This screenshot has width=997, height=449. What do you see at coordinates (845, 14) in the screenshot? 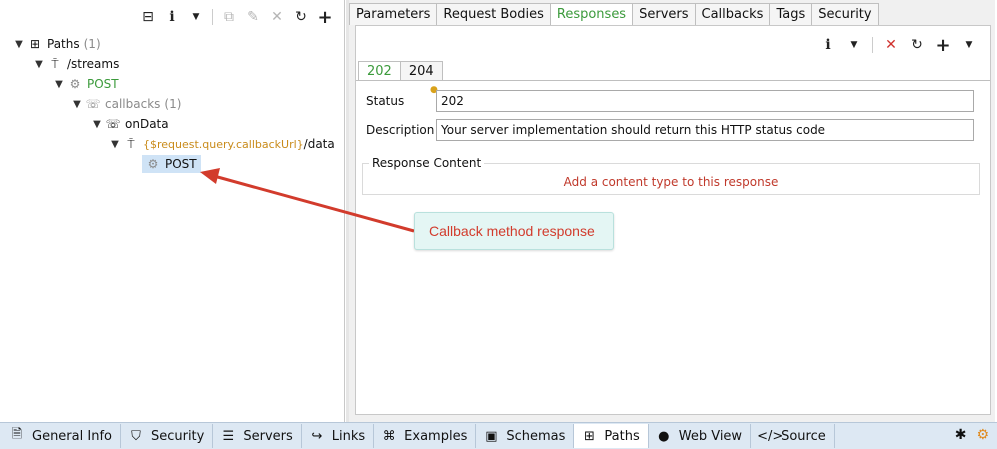
I see `tab-security: Security` at bounding box center [845, 14].